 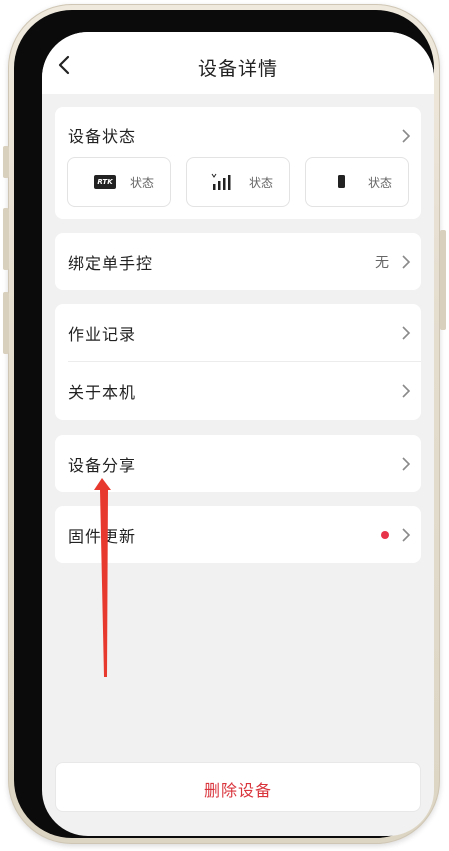 I want to click on device-status-card: 设备状态 RTK 状态 状态 状态, so click(x=238, y=163).